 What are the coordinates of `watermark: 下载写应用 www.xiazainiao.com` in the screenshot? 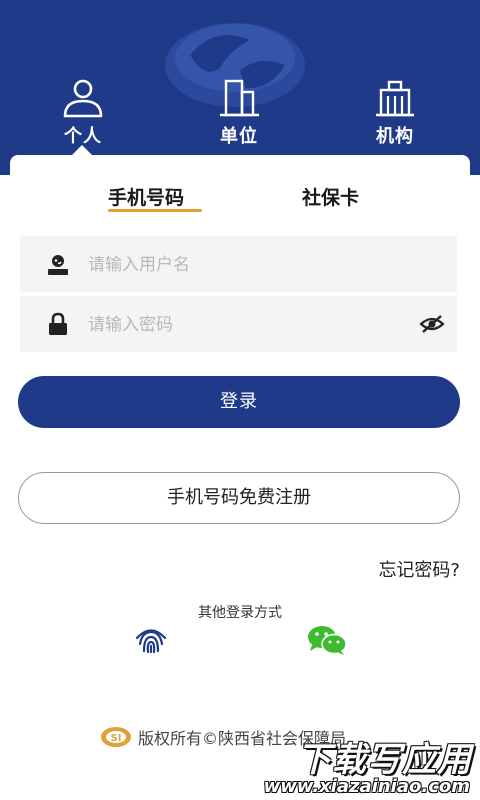 It's located at (372, 766).